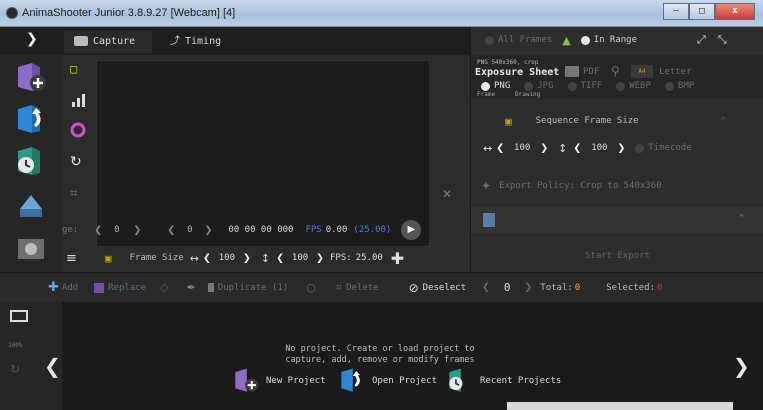 The width and height of the screenshot is (763, 410). Describe the element at coordinates (544, 148) in the screenshot. I see `seq-width-increase-icon: ❯` at that location.